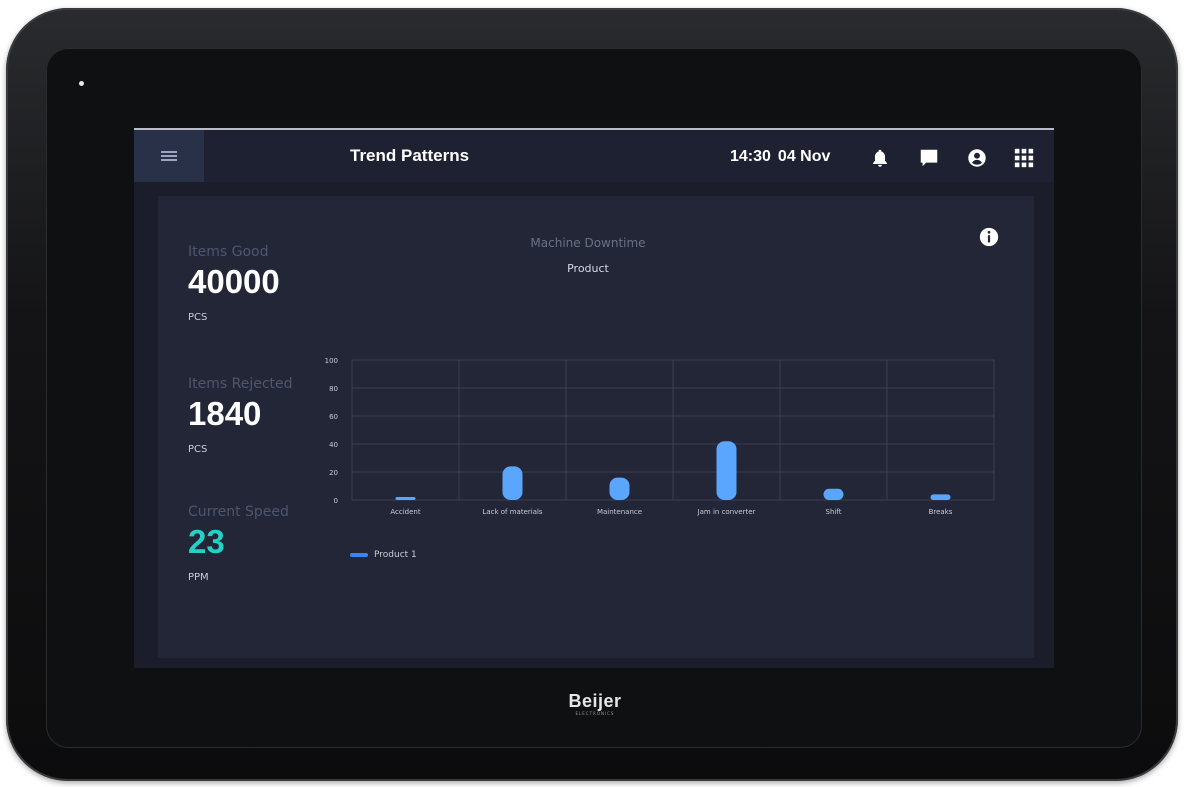  What do you see at coordinates (750, 156) in the screenshot?
I see `clock-time: 14:30` at bounding box center [750, 156].